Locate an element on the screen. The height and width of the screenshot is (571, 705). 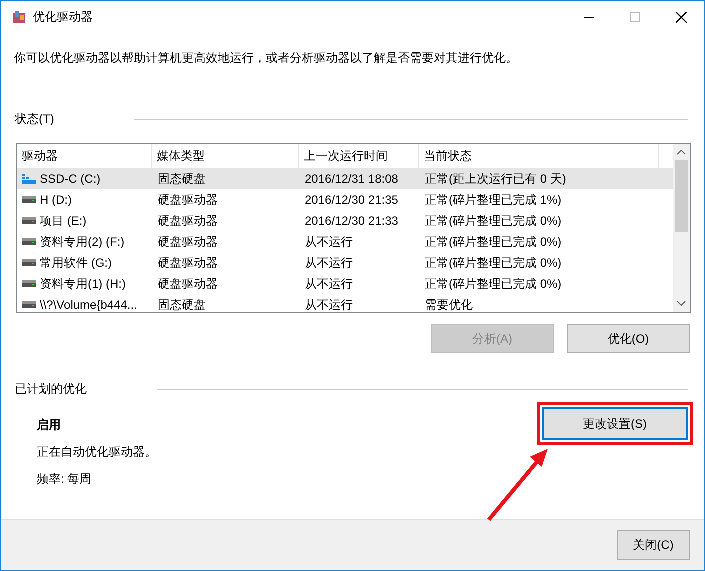
drive-row: 项目 (E:) 硬盘驱动器 2016/12/30 21:33 正常(碎片整理已完成 0%) is located at coordinates (345, 220).